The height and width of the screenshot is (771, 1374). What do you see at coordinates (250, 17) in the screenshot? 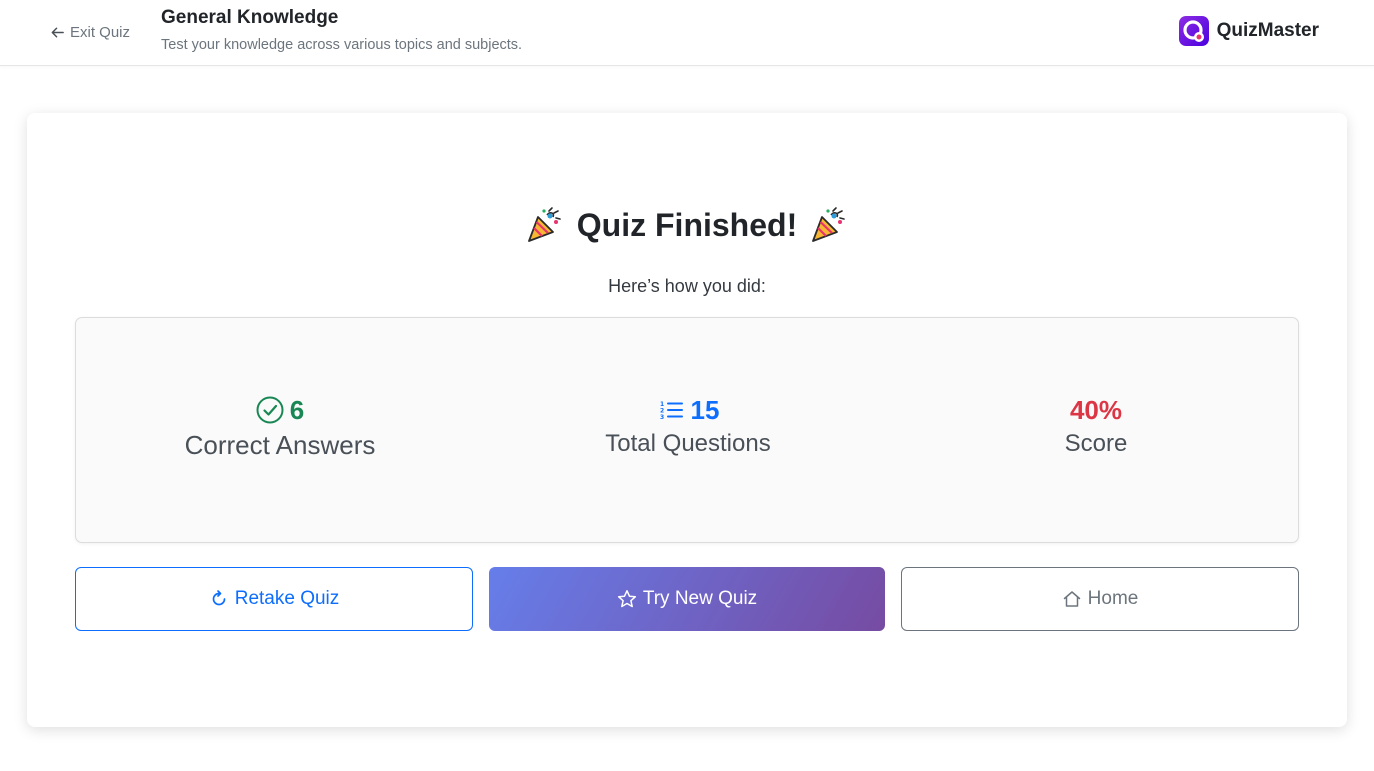
I see `quiz-title: General Knowledge` at bounding box center [250, 17].